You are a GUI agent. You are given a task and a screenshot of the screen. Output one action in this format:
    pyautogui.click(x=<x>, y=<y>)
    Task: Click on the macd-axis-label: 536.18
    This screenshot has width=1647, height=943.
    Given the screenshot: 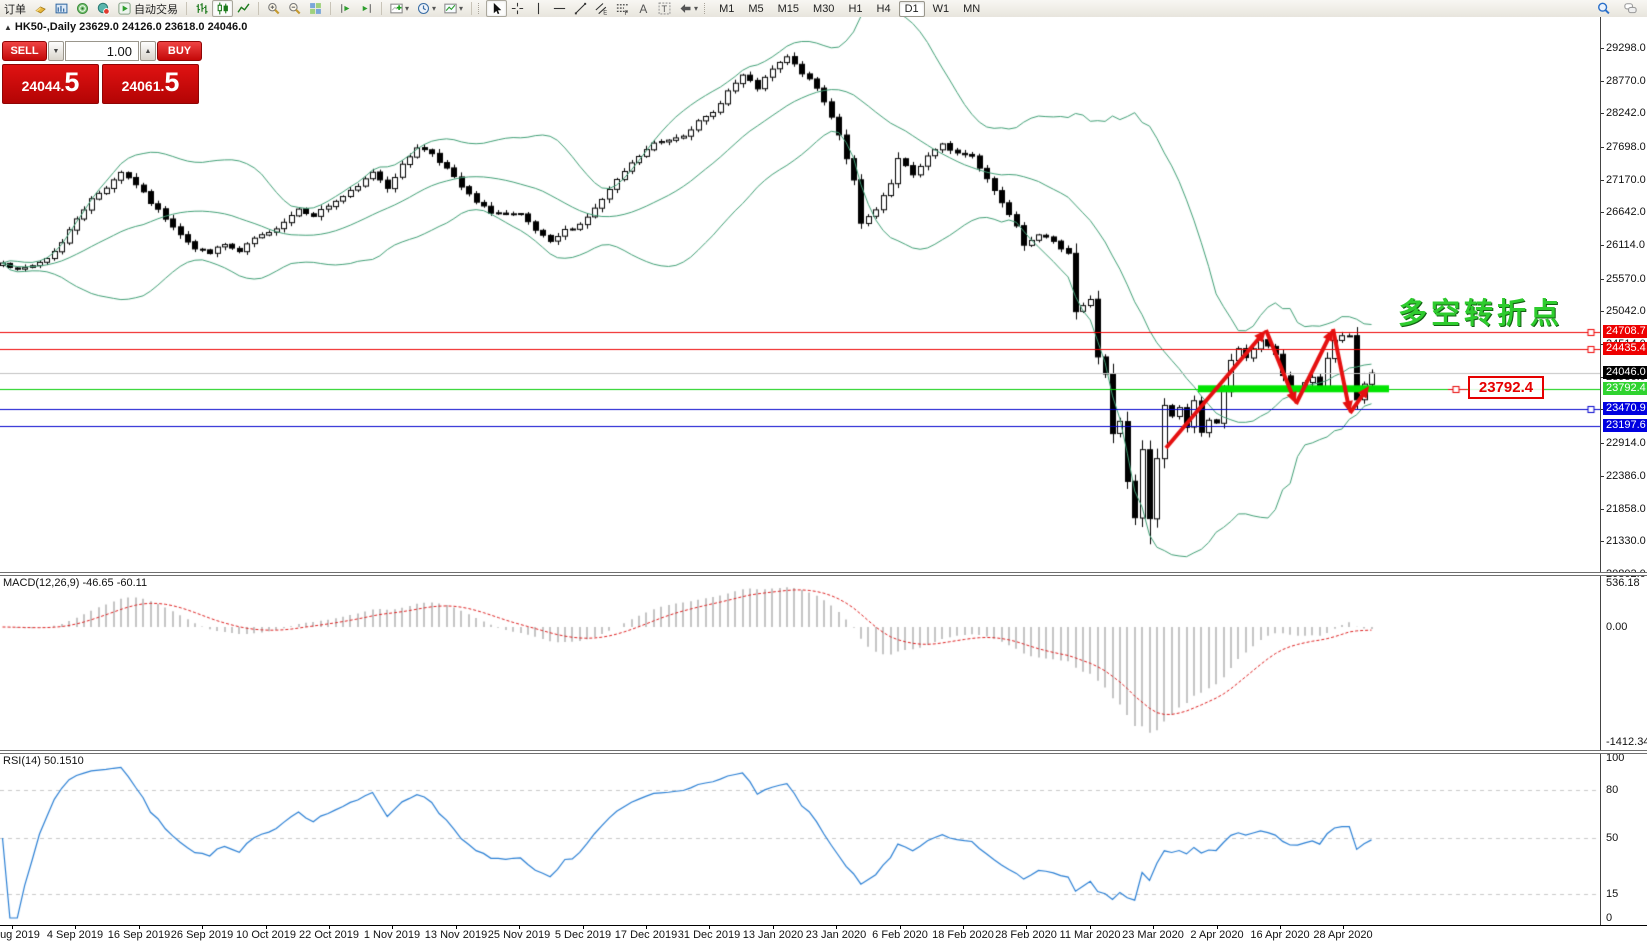 What is the action you would take?
    pyautogui.click(x=1623, y=583)
    